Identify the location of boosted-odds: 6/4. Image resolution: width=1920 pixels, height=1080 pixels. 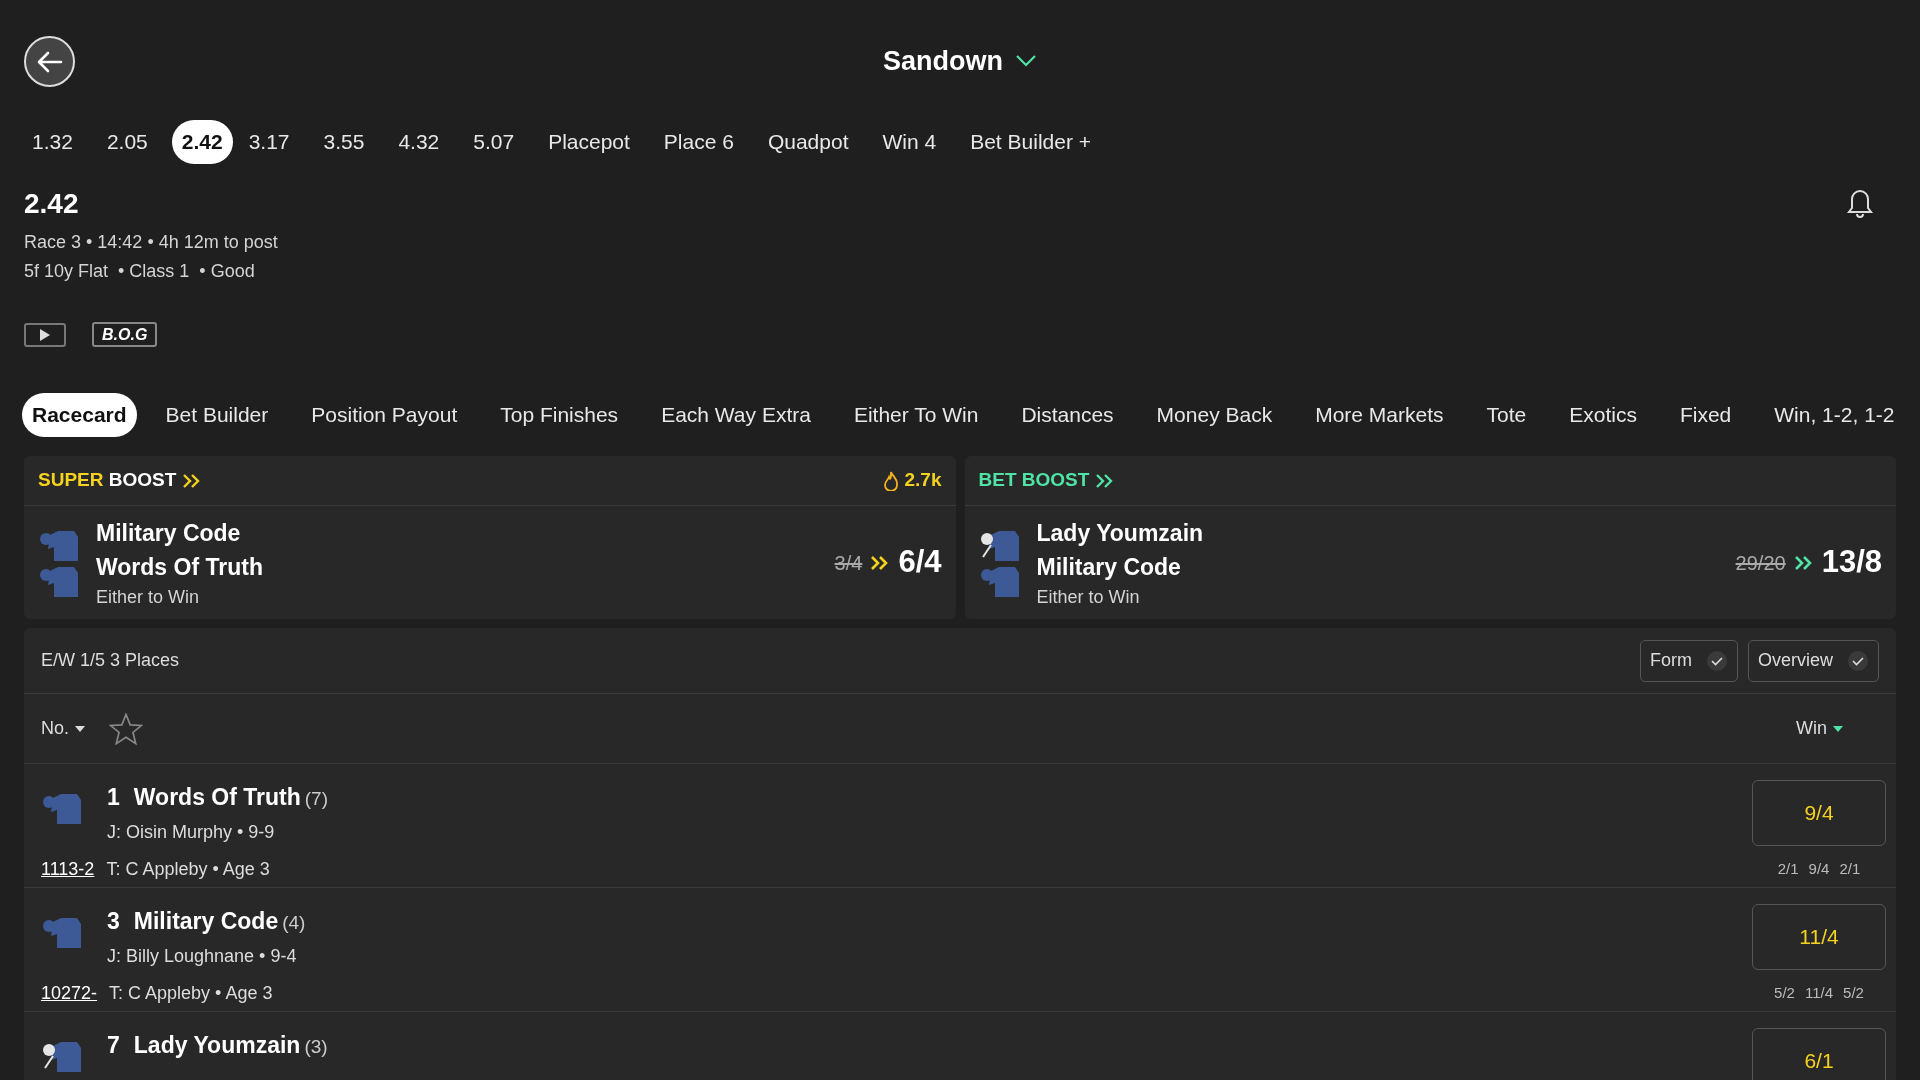
(920, 562).